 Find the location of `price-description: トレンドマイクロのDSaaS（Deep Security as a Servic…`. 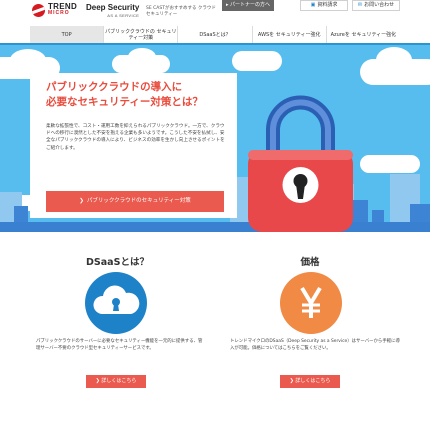

price-description: トレンドマイクロのDSaaS（Deep Security as a Servic… is located at coordinates (315, 345).